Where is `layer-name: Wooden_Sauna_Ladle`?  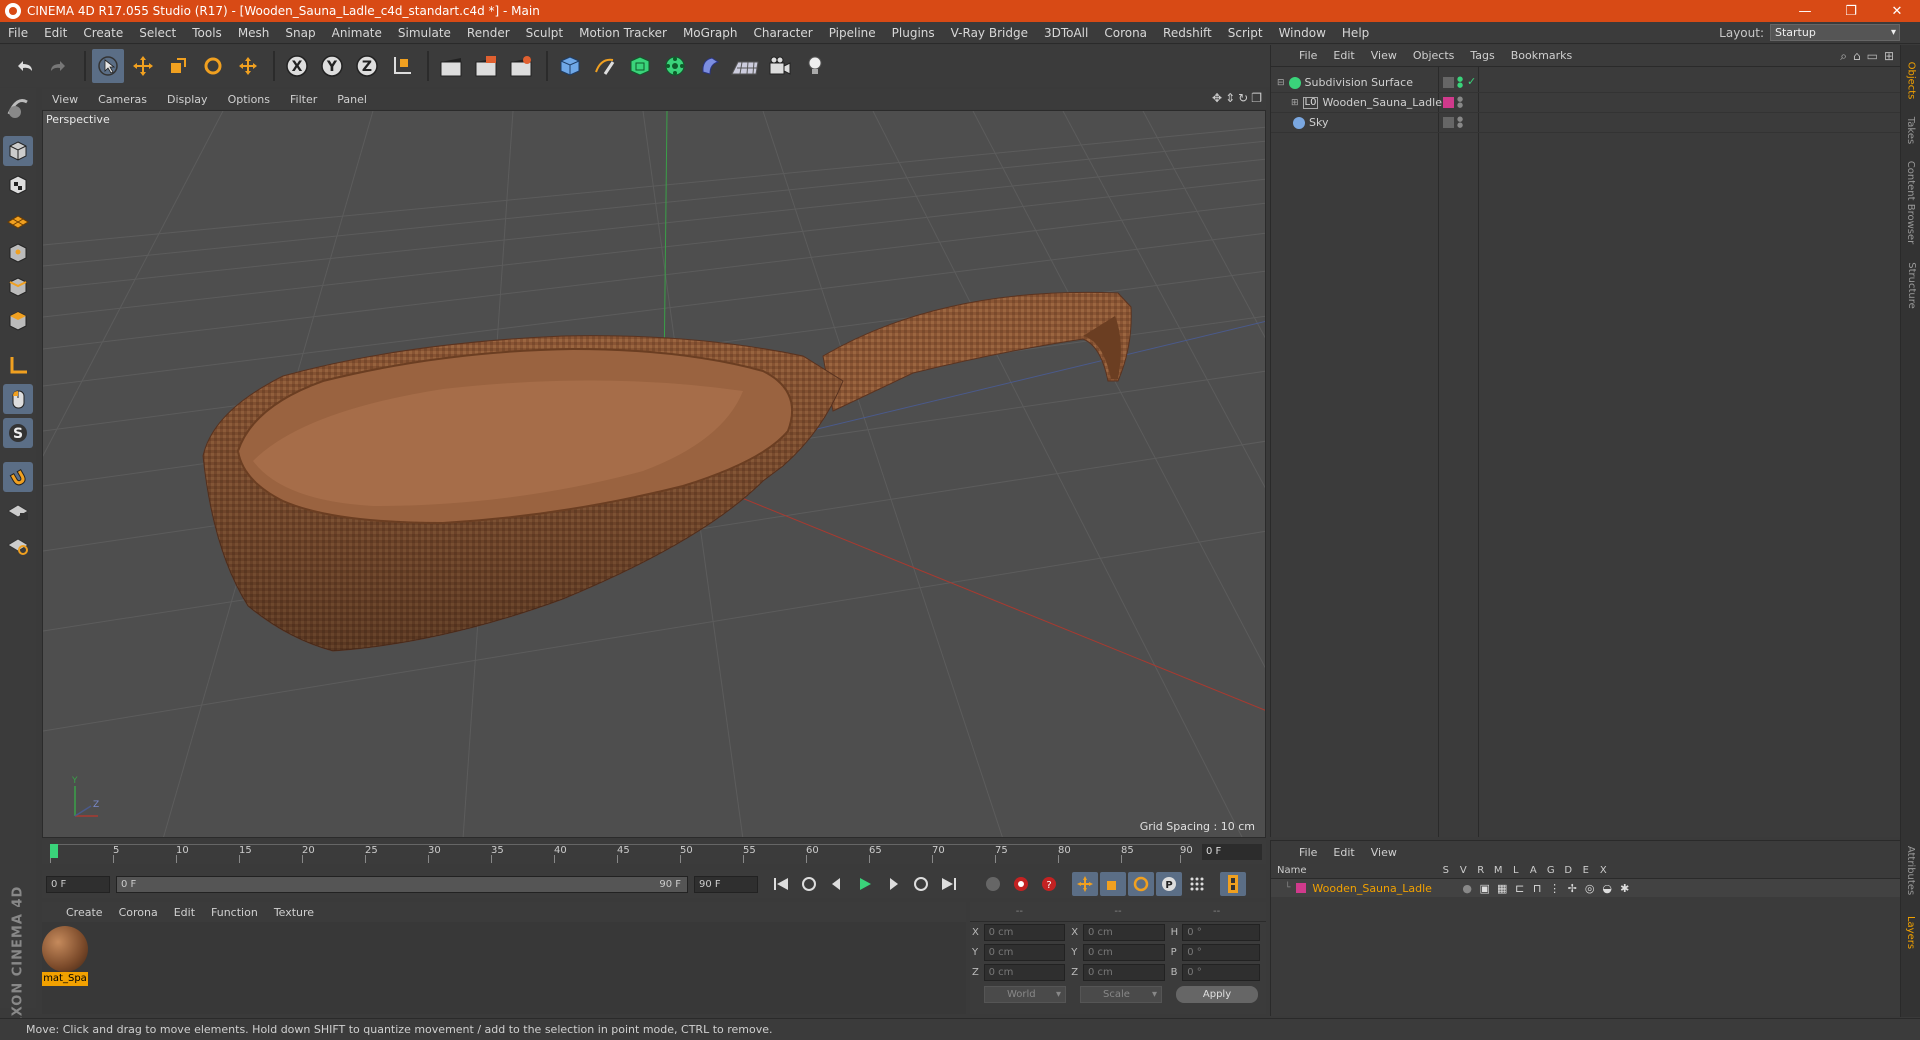
layer-name: Wooden_Sauna_Ladle is located at coordinates (1385, 888).